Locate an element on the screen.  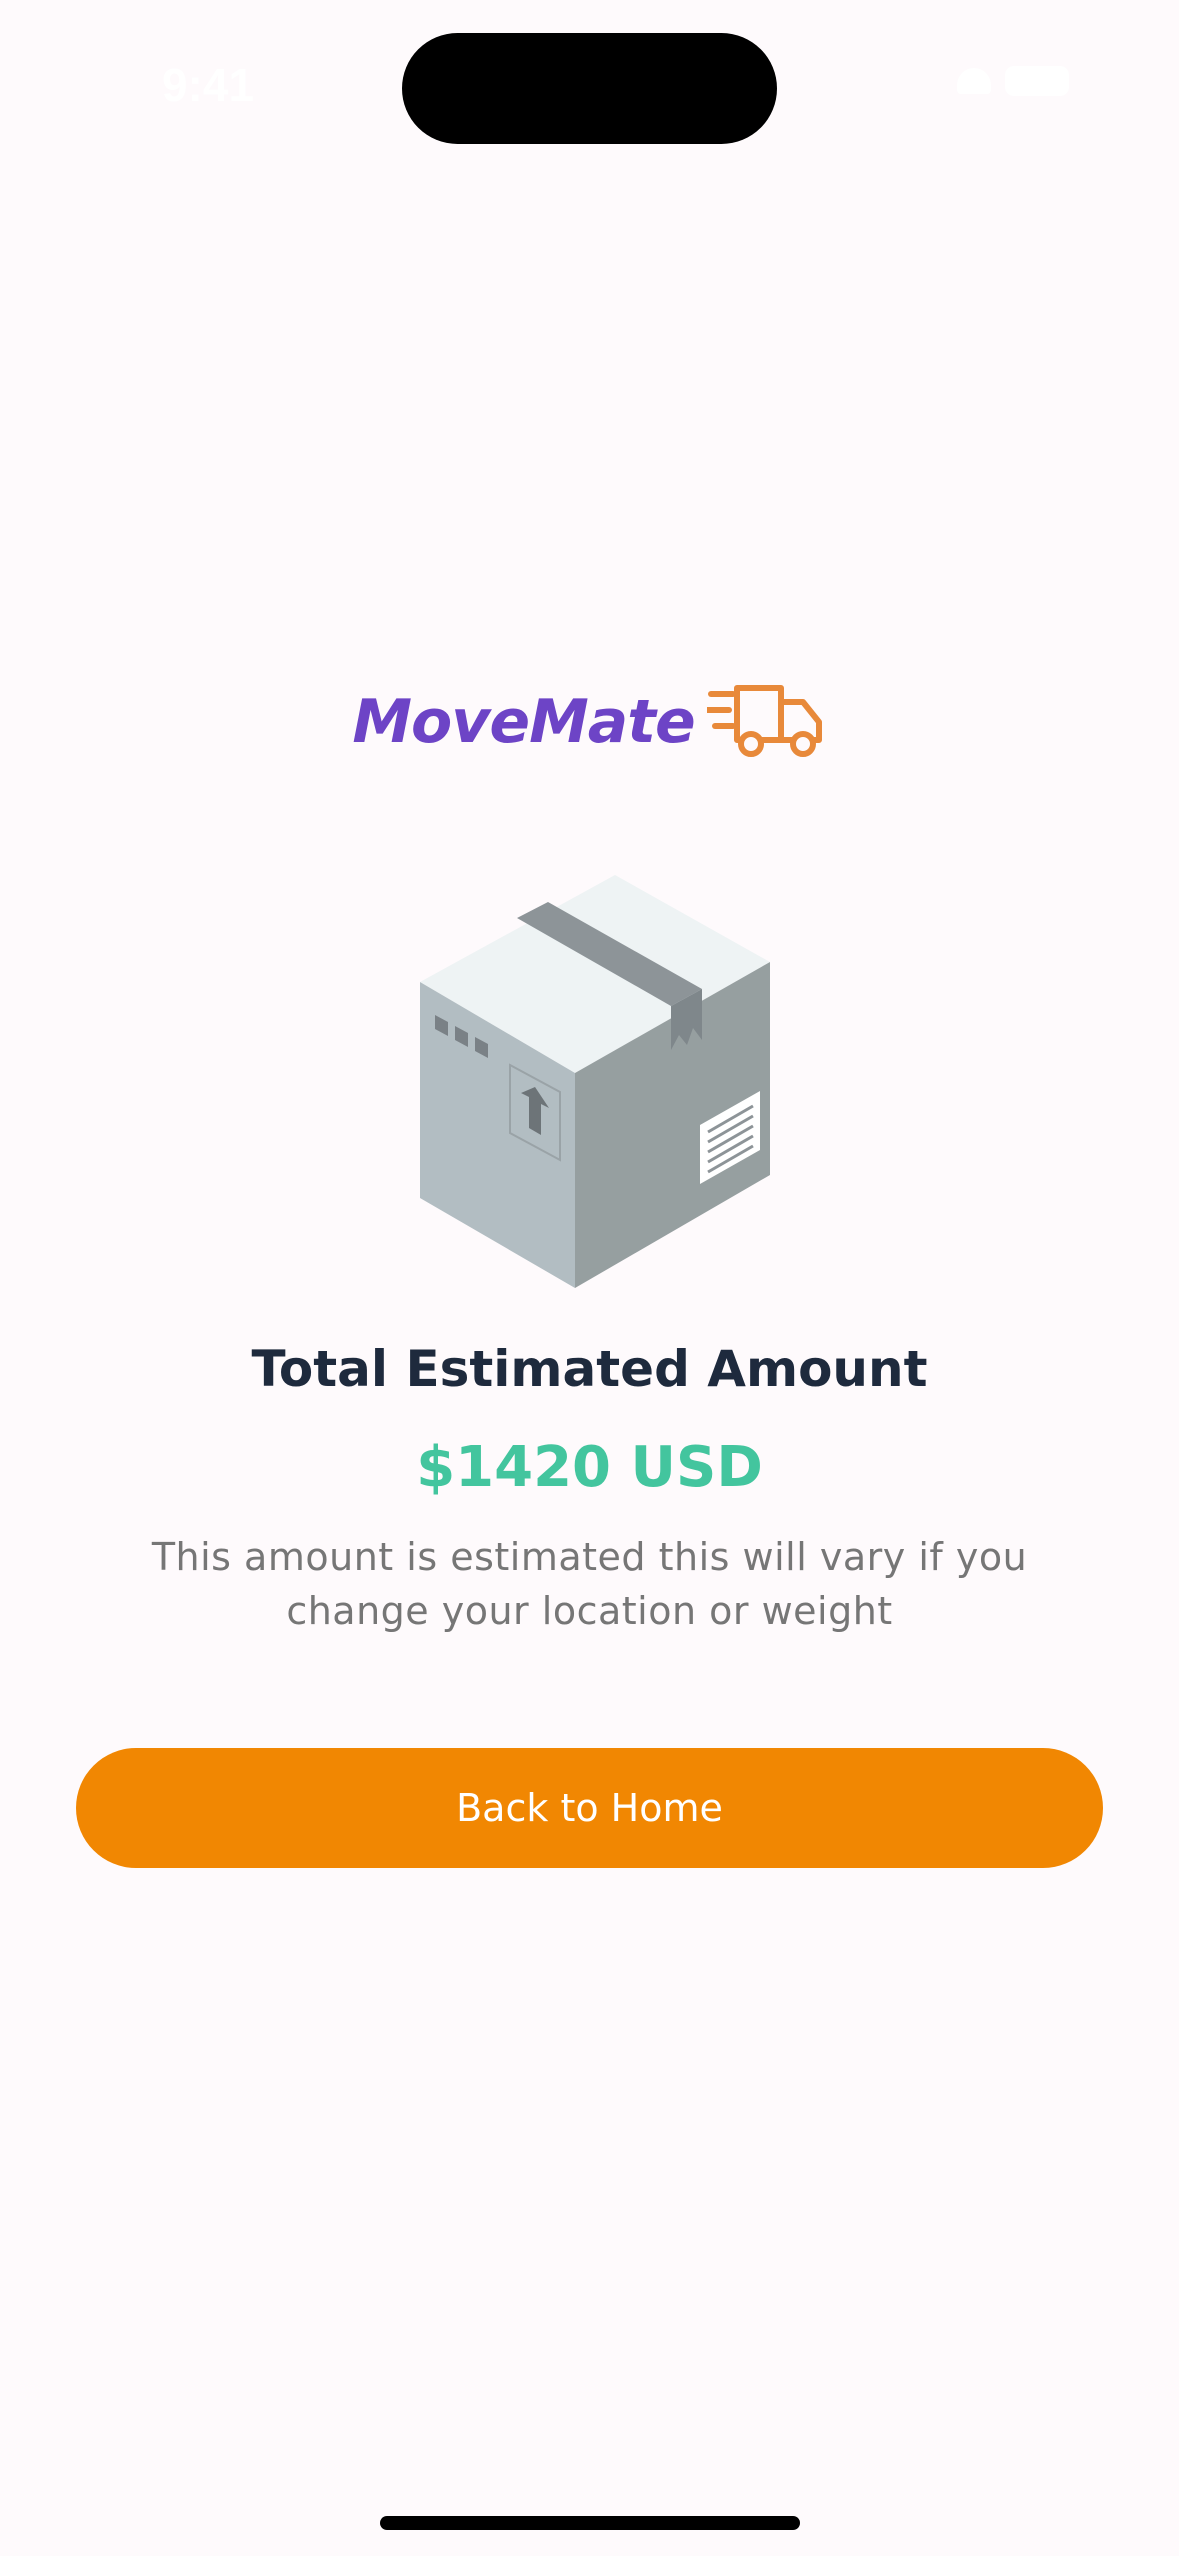
home-indicator is located at coordinates (590, 2523).